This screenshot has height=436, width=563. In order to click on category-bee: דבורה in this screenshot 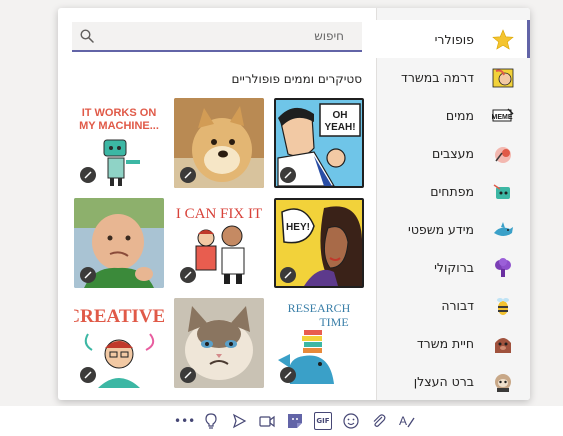, I will do `click(453, 305)`.